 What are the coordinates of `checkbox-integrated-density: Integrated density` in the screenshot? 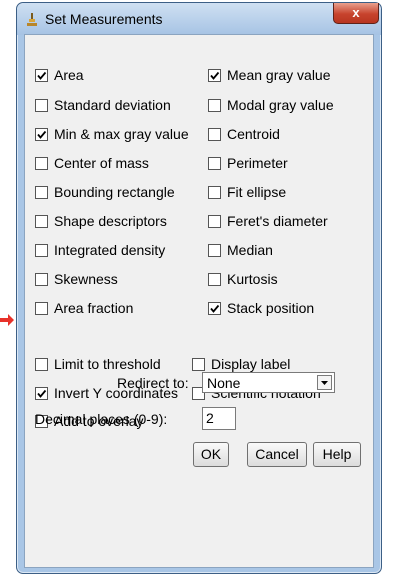 It's located at (100, 250).